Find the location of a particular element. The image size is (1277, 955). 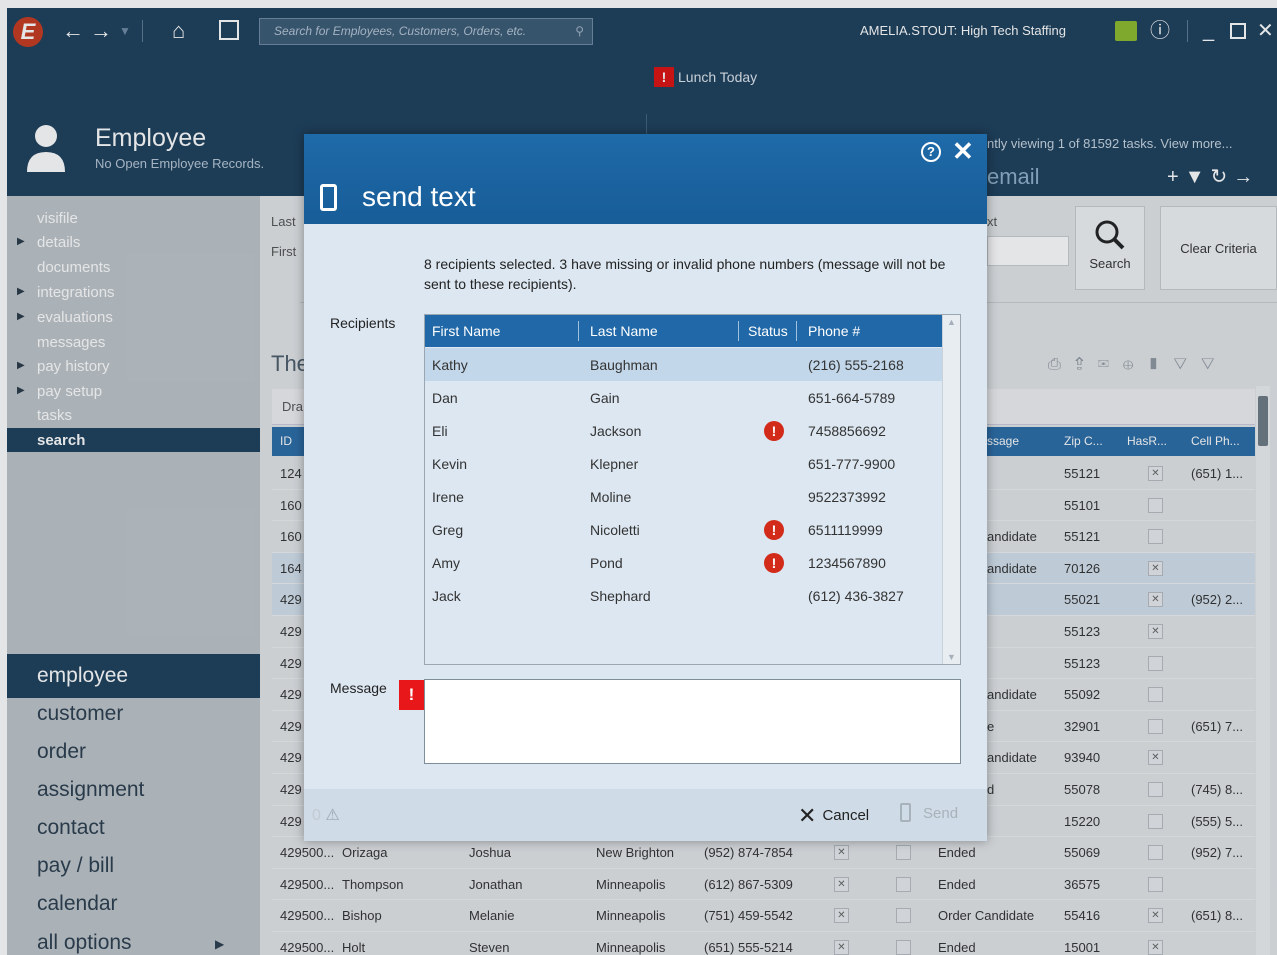

col-phone: Phone # is located at coordinates (834, 331).